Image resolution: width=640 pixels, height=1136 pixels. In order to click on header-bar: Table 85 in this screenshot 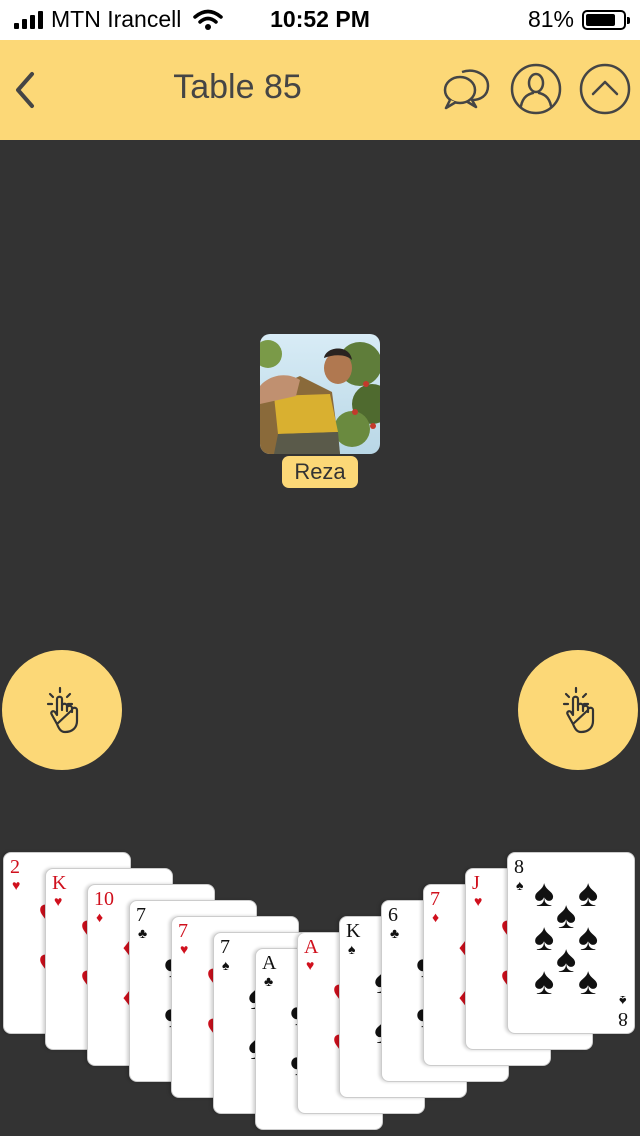, I will do `click(320, 90)`.